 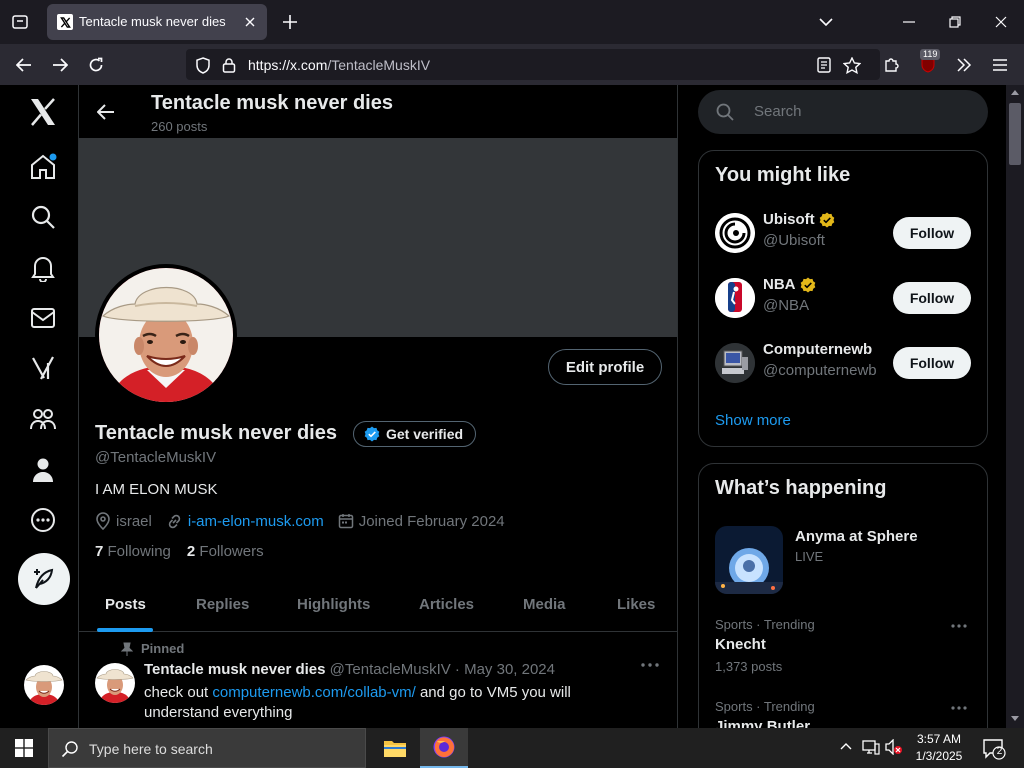 I want to click on tab-likes: Likes, so click(x=636, y=604).